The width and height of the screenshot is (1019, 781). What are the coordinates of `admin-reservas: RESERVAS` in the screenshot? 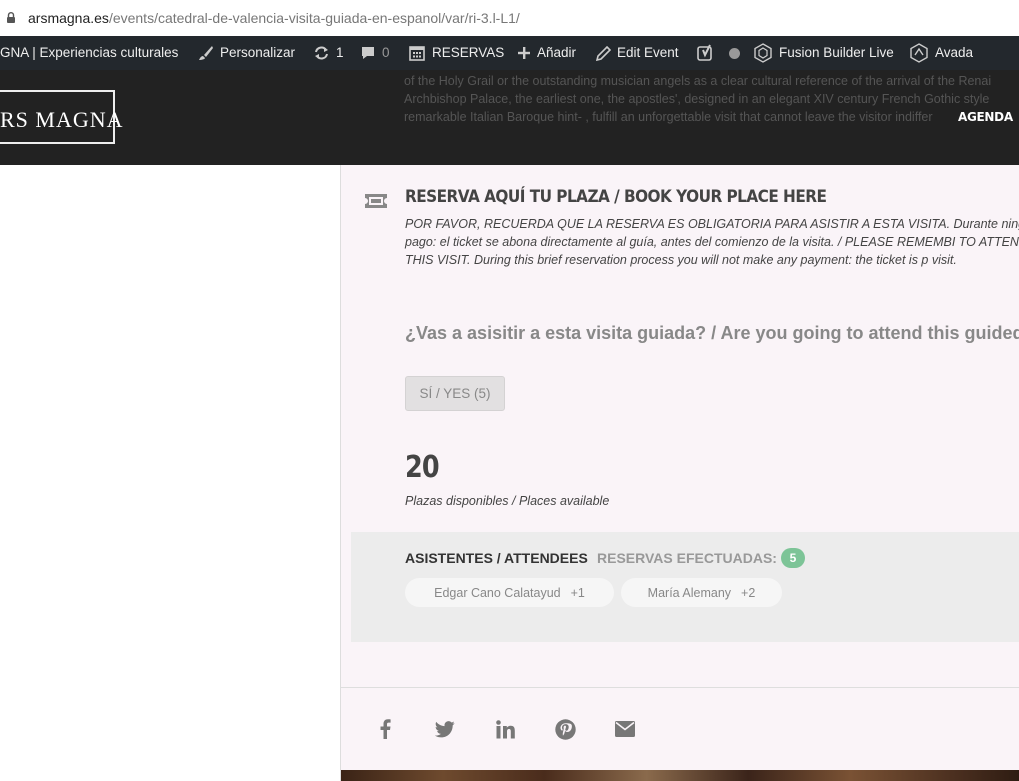 It's located at (456, 53).